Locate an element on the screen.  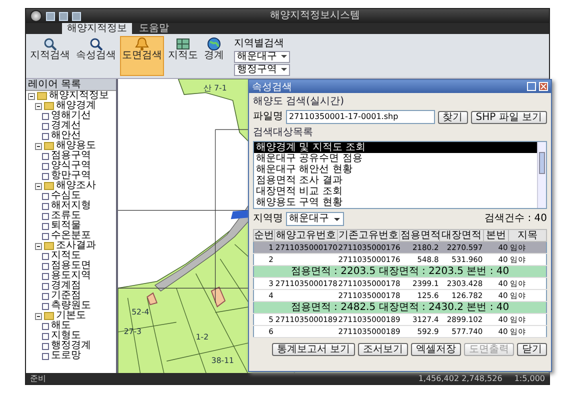
tree-item: 양식구역 is located at coordinates (79, 166).